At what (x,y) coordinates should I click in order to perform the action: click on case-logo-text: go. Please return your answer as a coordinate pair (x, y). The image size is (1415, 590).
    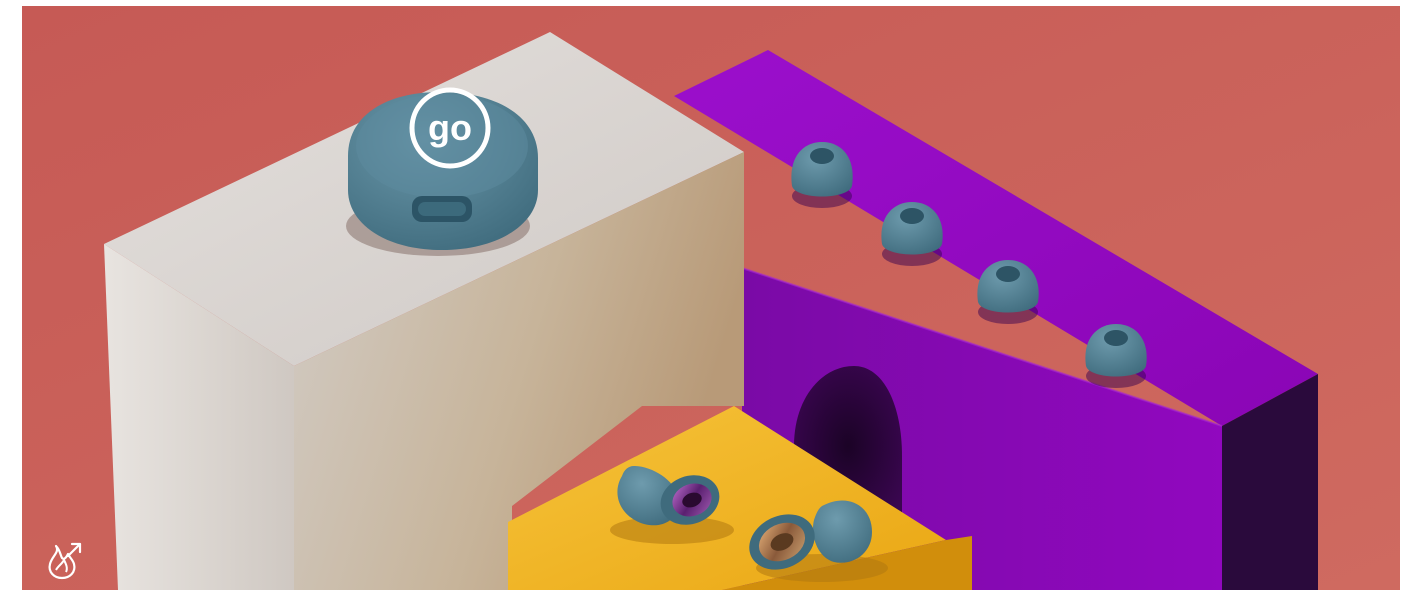
    Looking at the image, I should click on (450, 127).